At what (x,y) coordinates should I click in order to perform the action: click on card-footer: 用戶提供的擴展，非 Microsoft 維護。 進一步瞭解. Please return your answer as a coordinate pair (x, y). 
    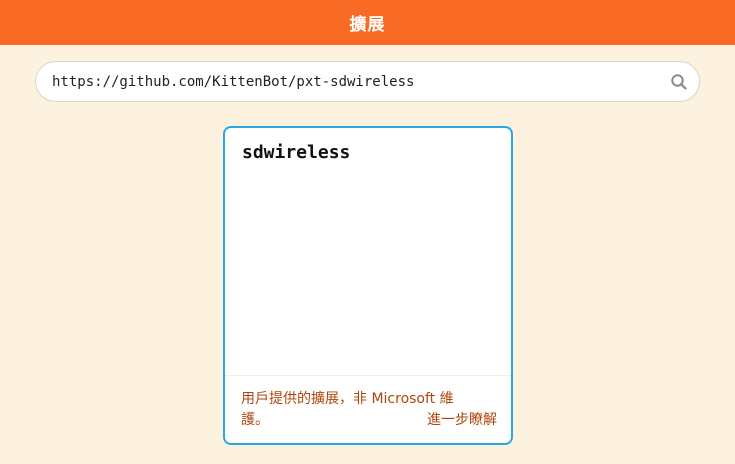
    Looking at the image, I should click on (369, 410).